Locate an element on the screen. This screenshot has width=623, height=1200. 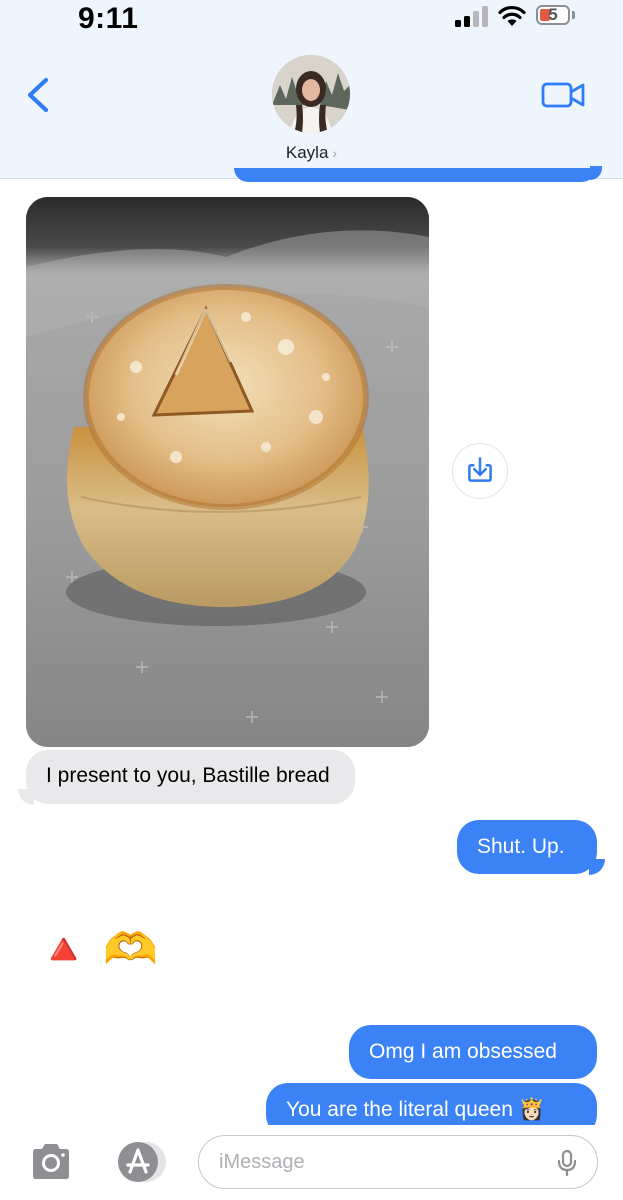
outgoing-message-text: Omg I am obsessed is located at coordinates (463, 1051).